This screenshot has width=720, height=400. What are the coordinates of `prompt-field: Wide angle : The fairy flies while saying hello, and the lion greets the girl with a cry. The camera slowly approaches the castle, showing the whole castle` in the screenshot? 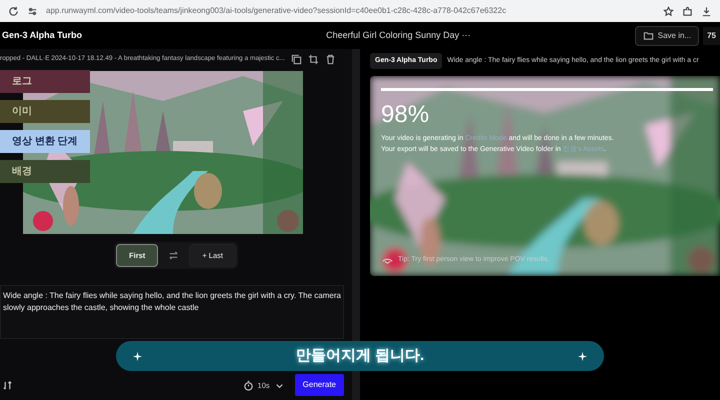 It's located at (172, 312).